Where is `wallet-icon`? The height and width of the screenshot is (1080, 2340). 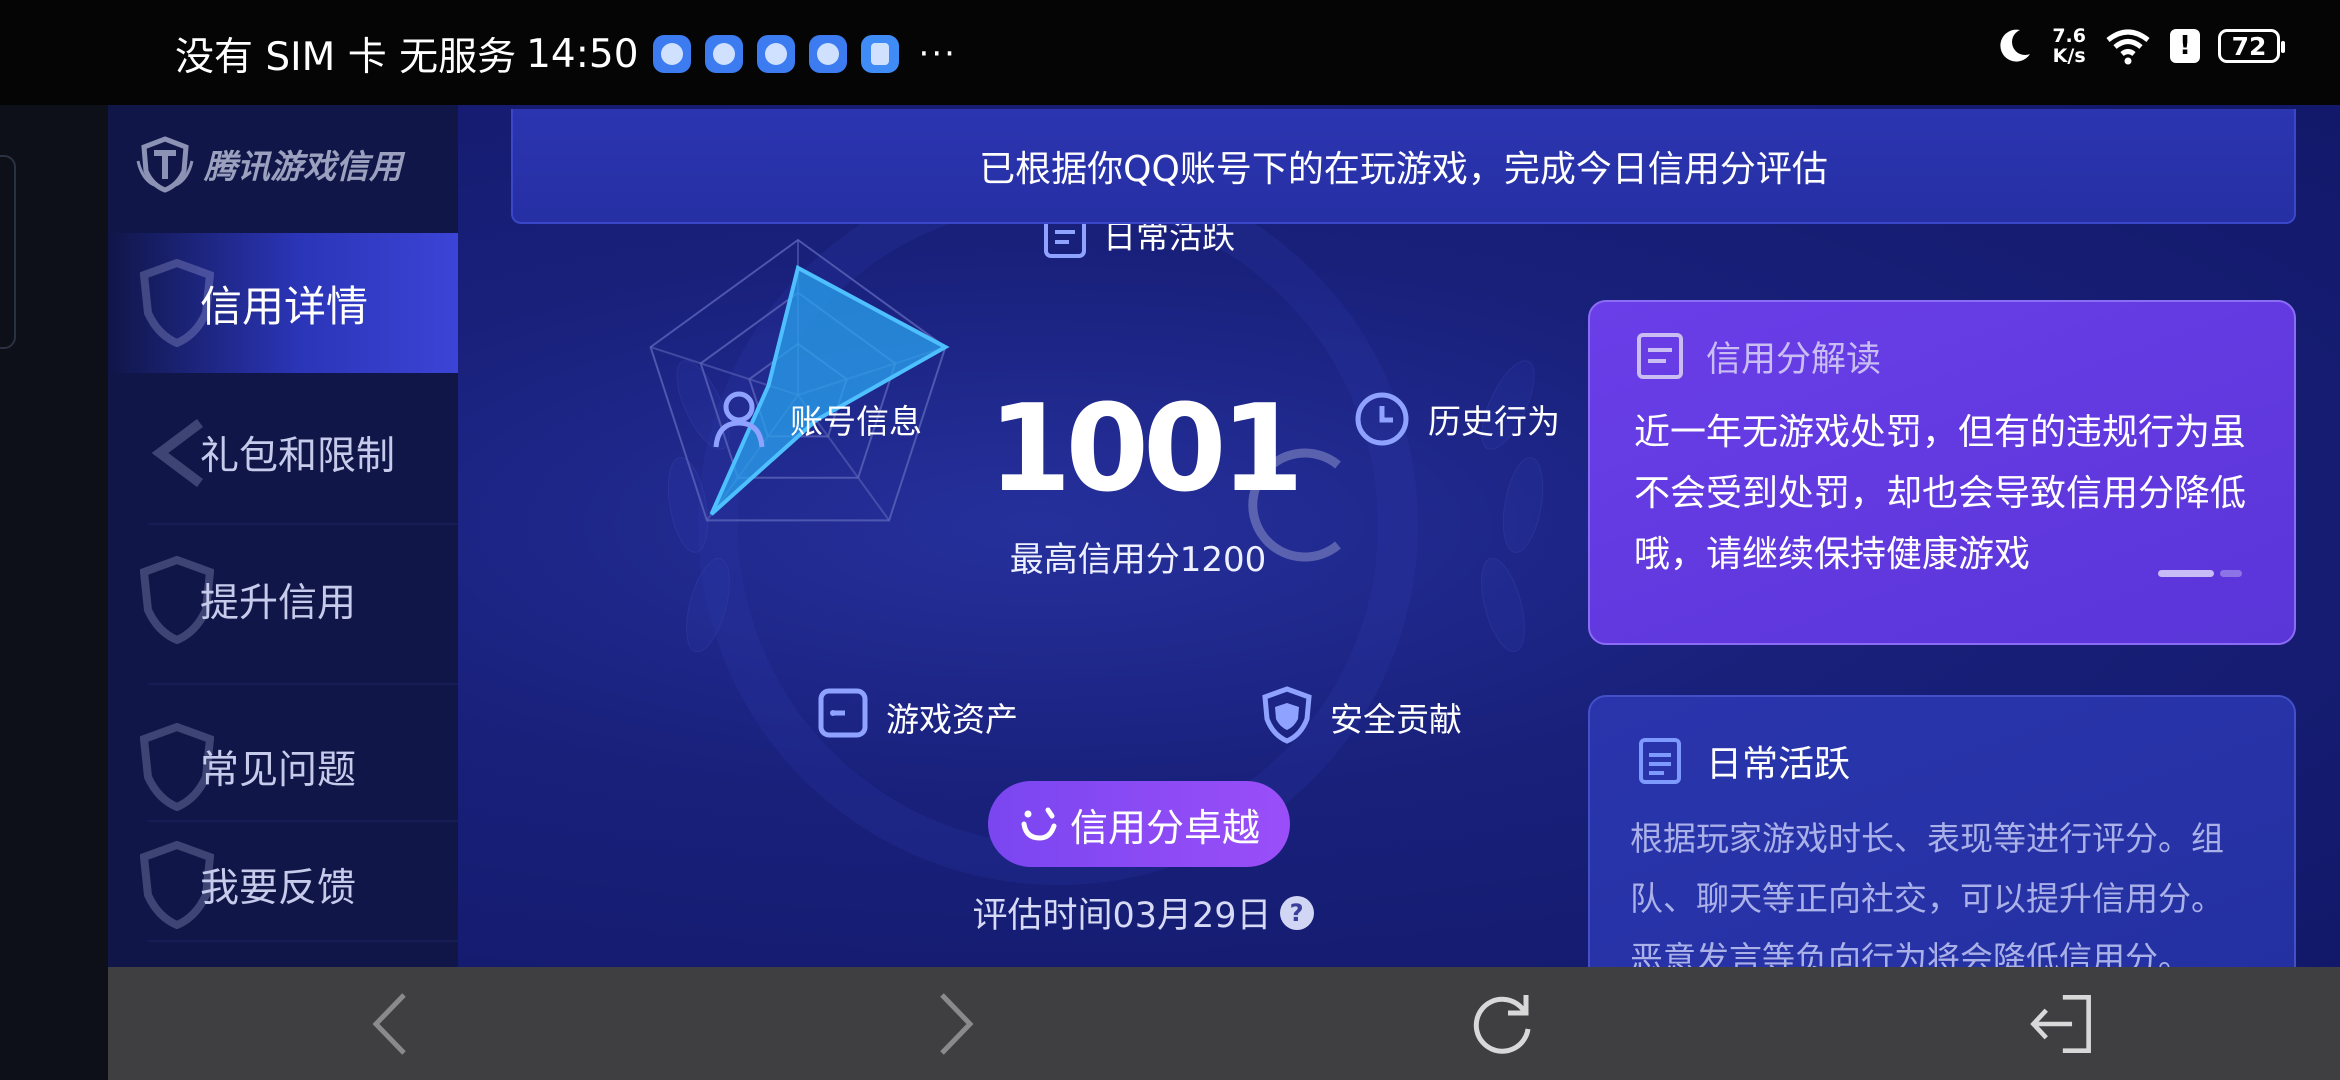
wallet-icon is located at coordinates (843, 713).